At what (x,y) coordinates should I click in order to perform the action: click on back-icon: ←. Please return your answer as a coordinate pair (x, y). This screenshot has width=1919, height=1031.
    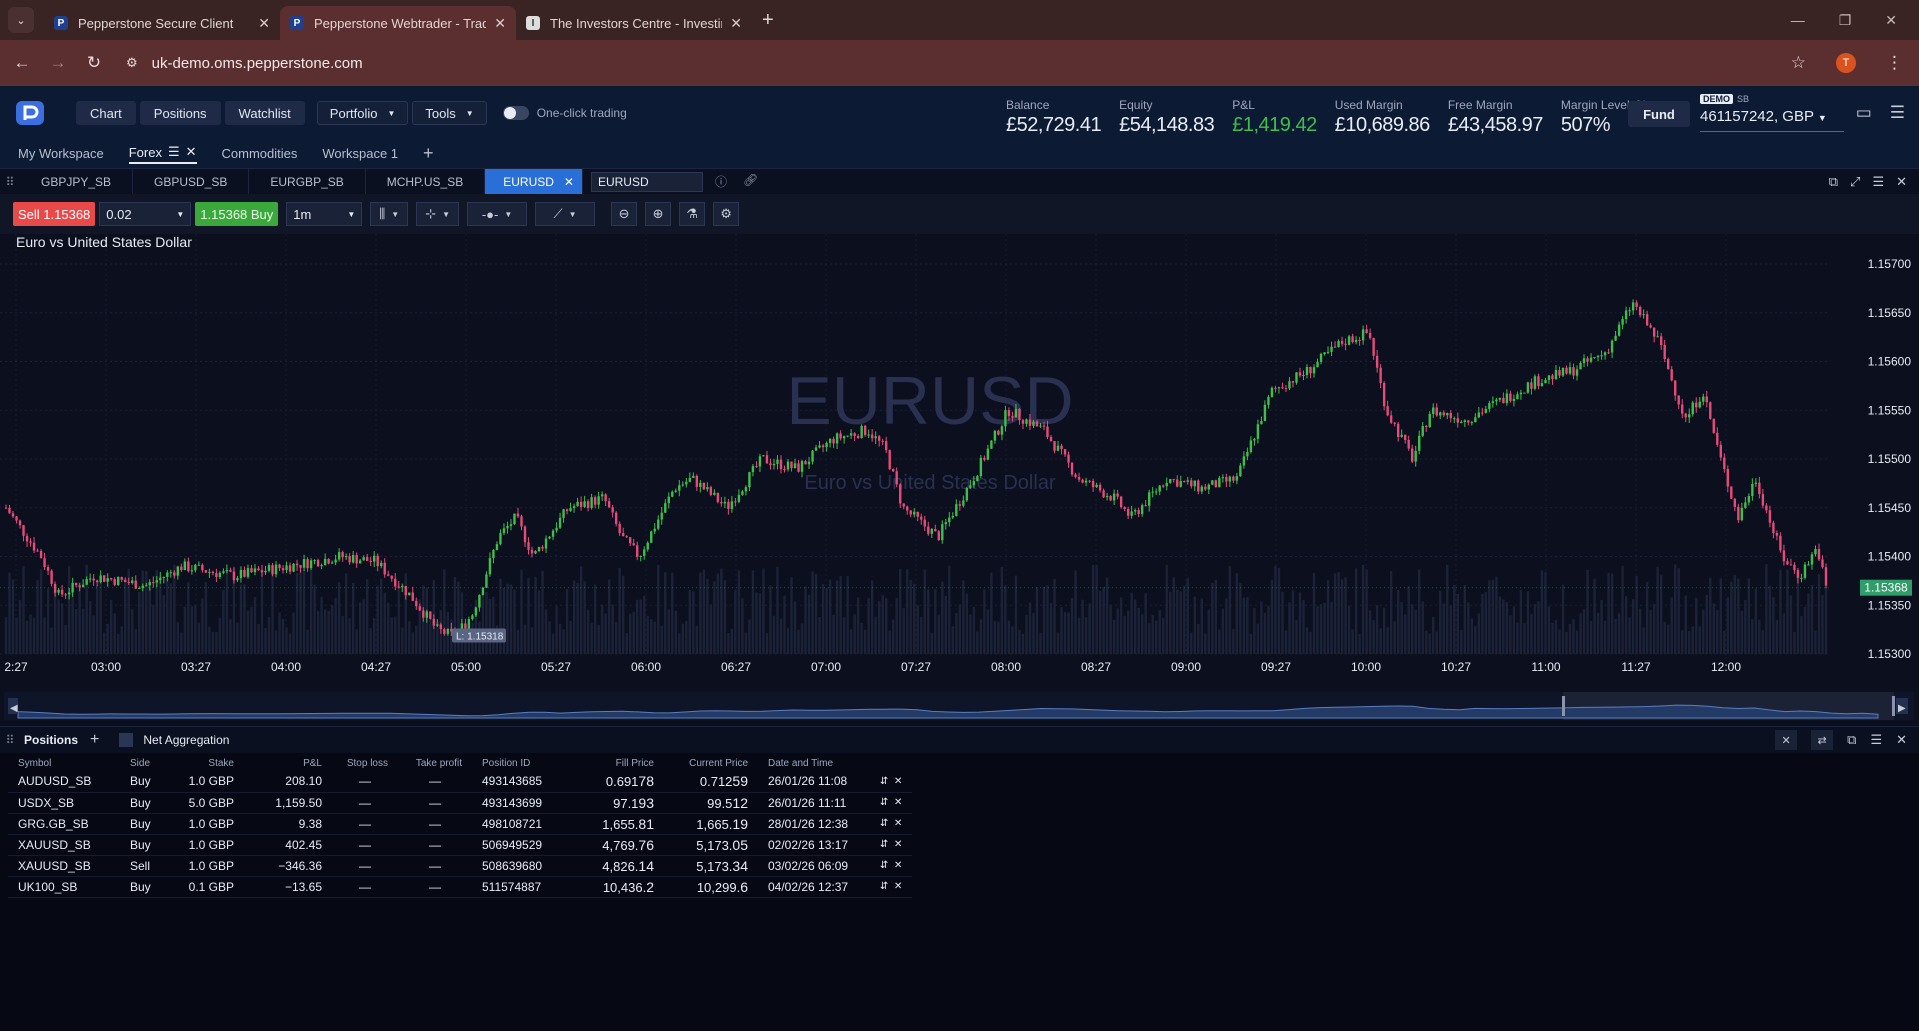
    Looking at the image, I should click on (22, 63).